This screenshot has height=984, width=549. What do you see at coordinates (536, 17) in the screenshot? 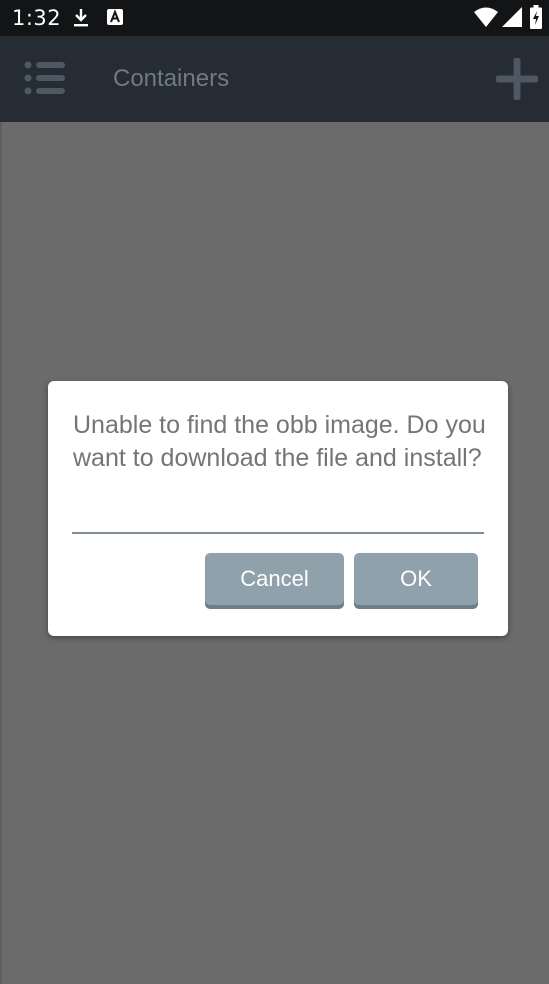
I see `battery-icon` at bounding box center [536, 17].